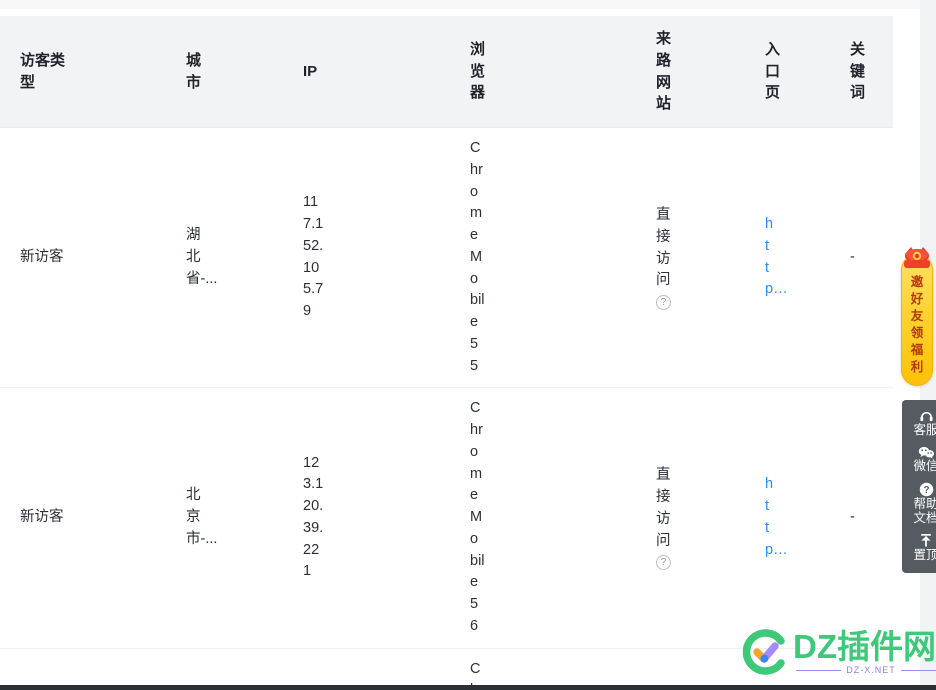 This screenshot has width=936, height=690. I want to click on question-circle-icon: ?, so click(919, 489).